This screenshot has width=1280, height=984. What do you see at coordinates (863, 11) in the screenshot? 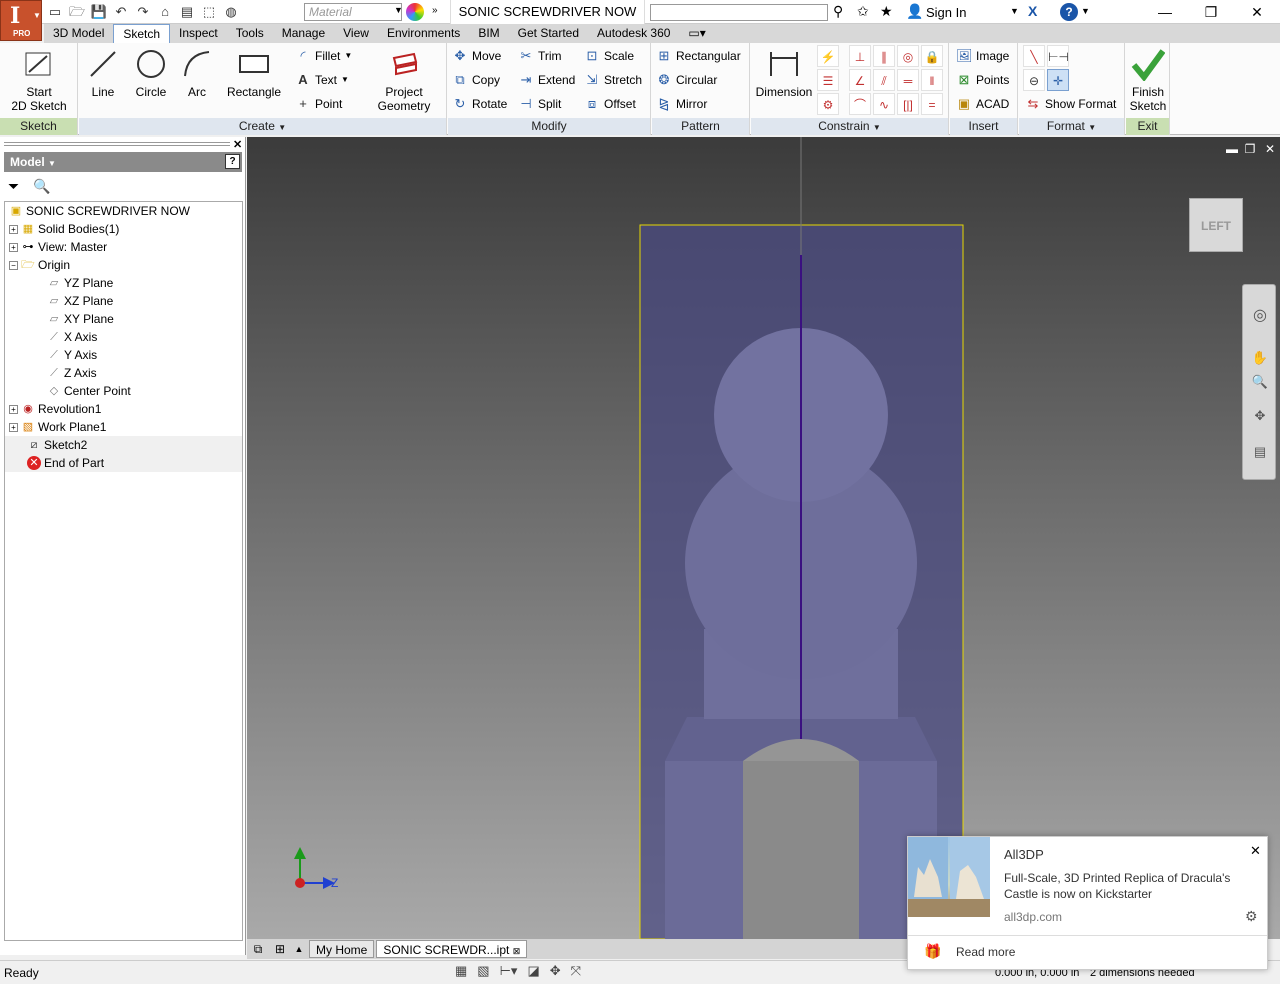
I see `favorites-icon: ✩` at bounding box center [863, 11].